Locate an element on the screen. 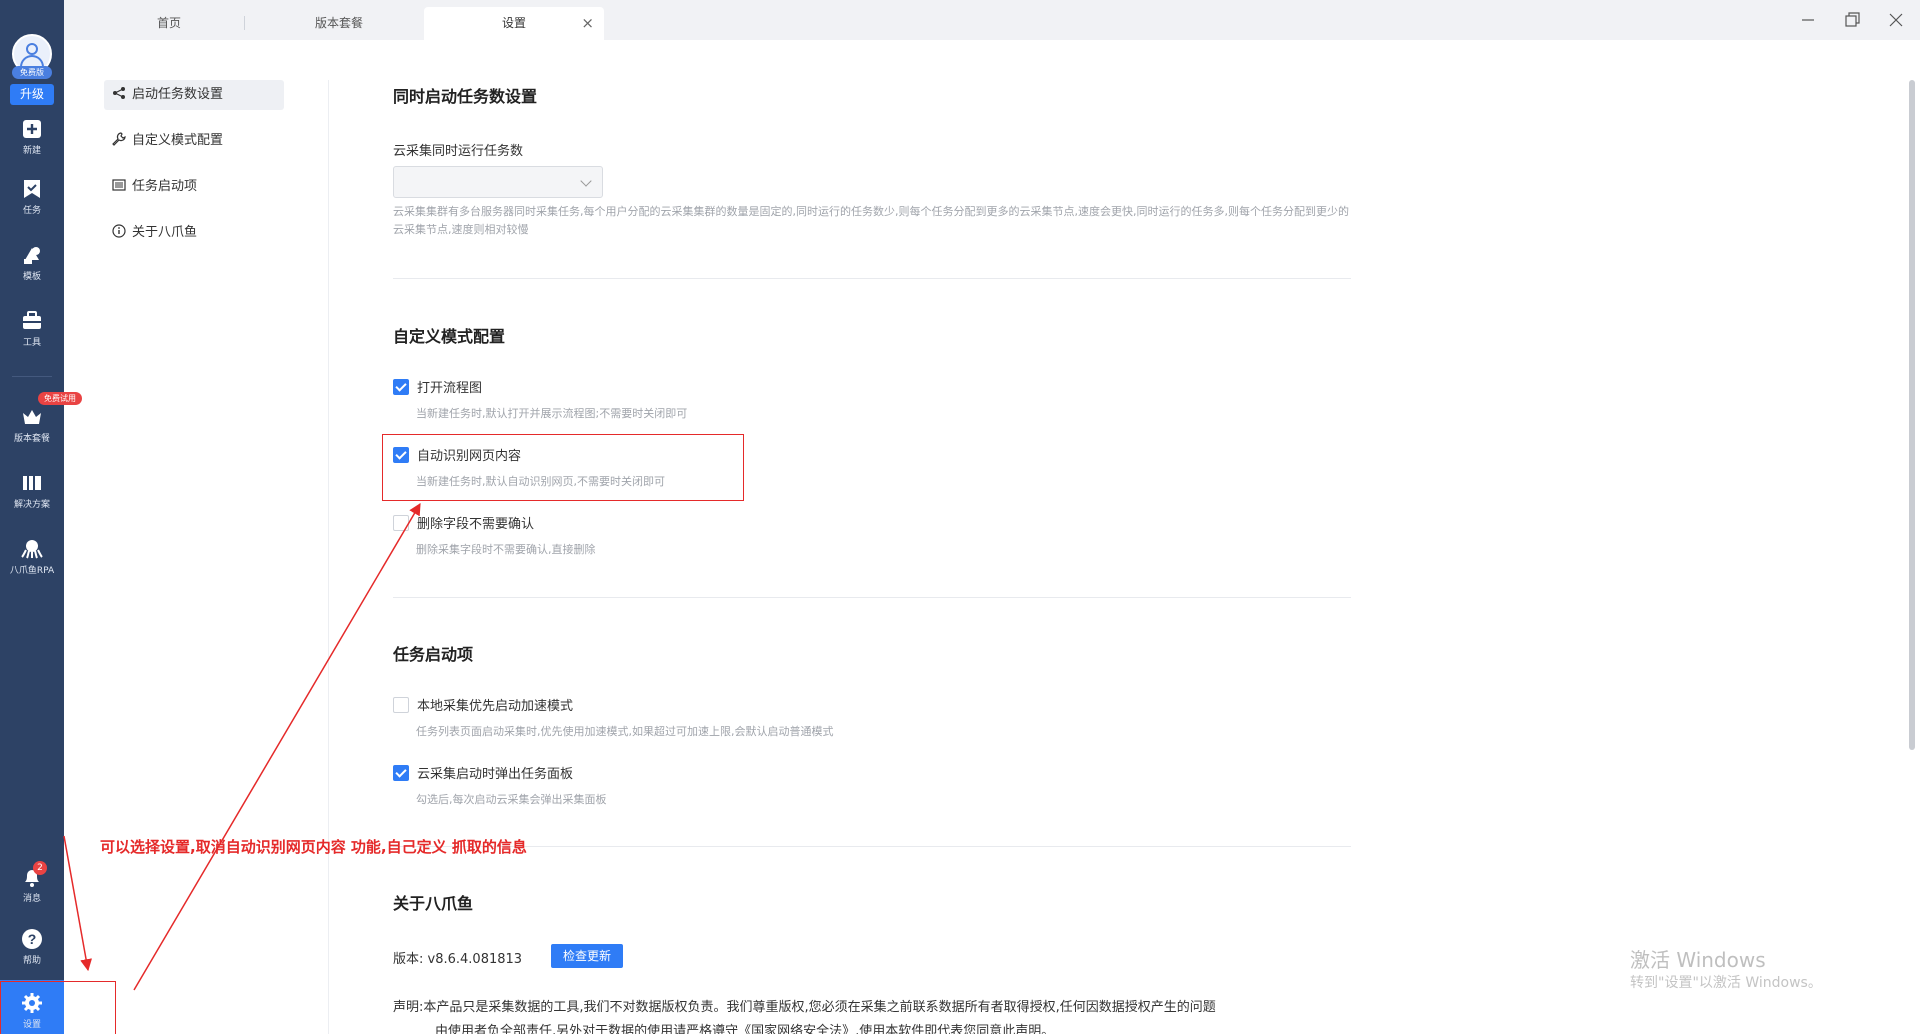 The image size is (1920, 1034). free-trial-badge: 免费试用 is located at coordinates (60, 398).